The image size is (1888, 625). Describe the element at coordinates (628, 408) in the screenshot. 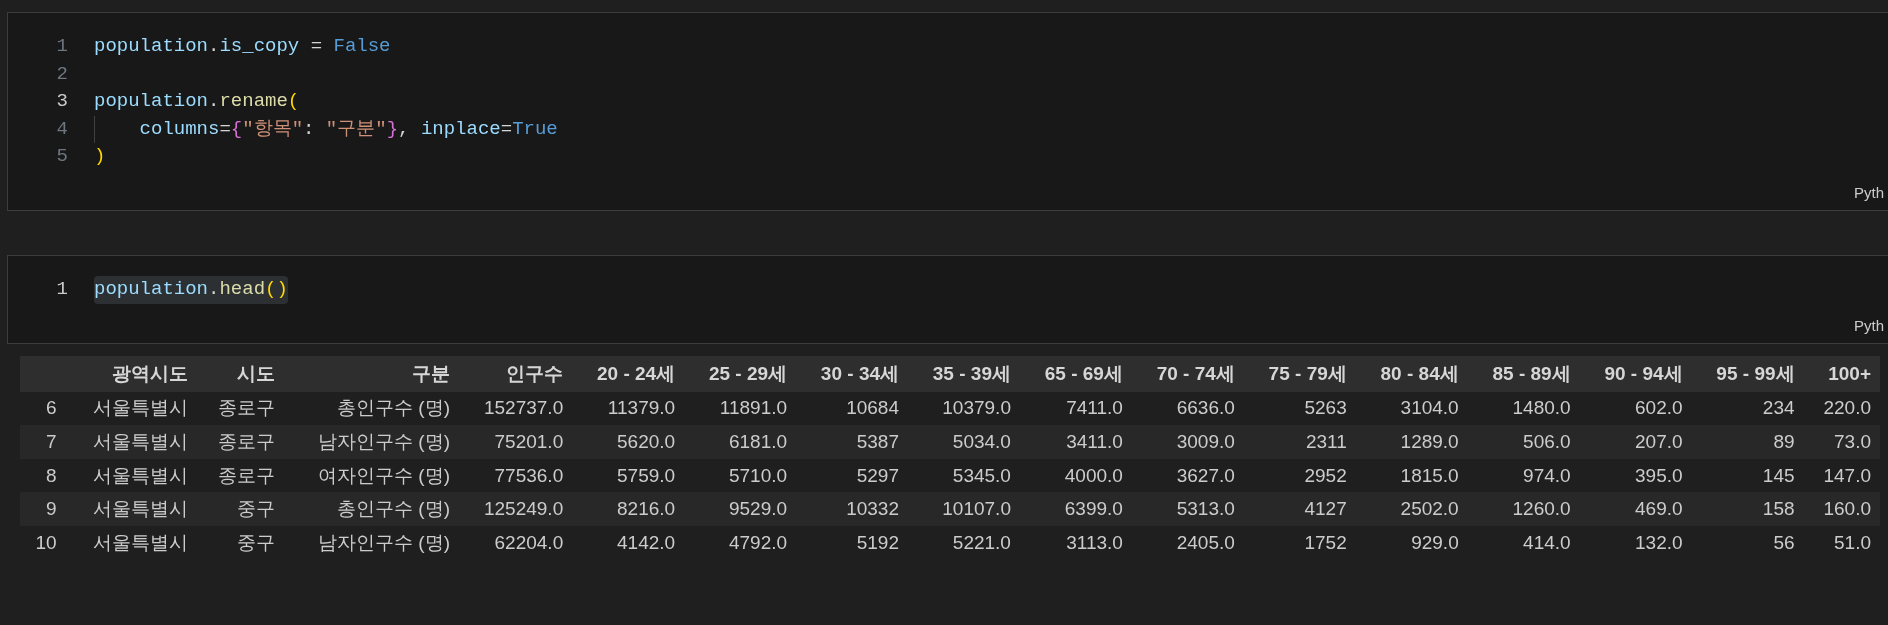

I see `table-cell: 11379.0` at that location.